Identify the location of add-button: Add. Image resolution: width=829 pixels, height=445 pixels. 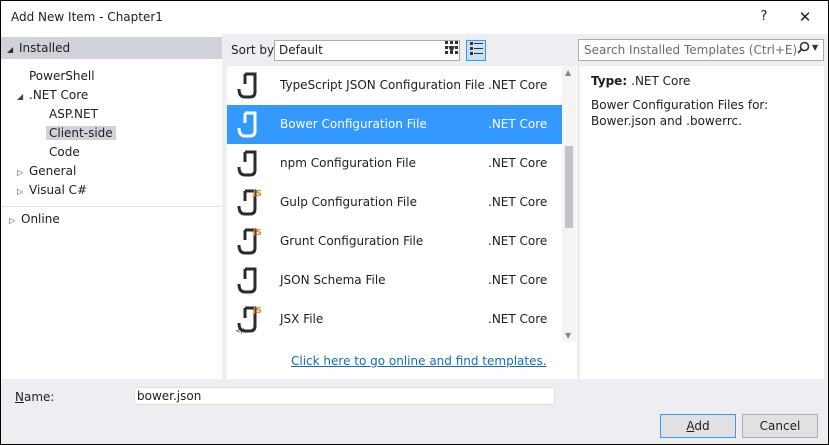
(698, 426).